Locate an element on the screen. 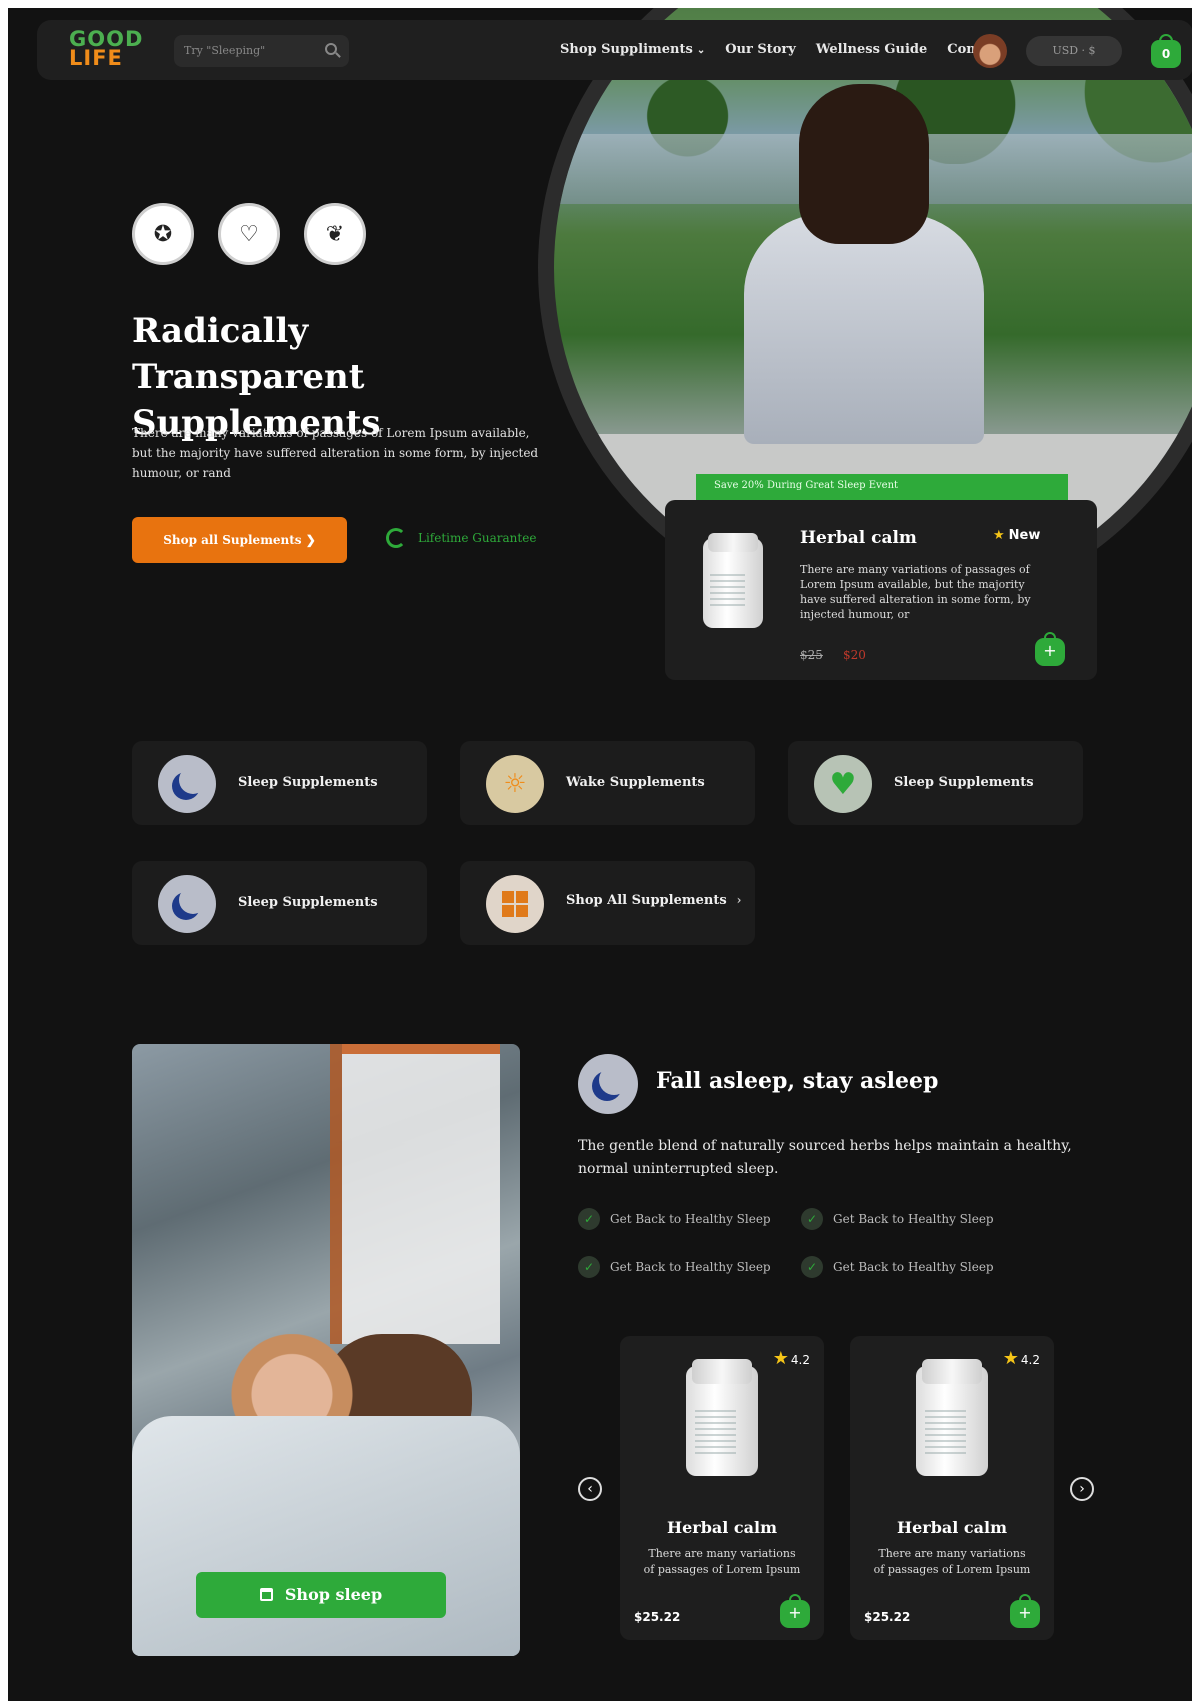  shop-all-supplements-button: Shop all Suplements ❯ is located at coordinates (239, 540).